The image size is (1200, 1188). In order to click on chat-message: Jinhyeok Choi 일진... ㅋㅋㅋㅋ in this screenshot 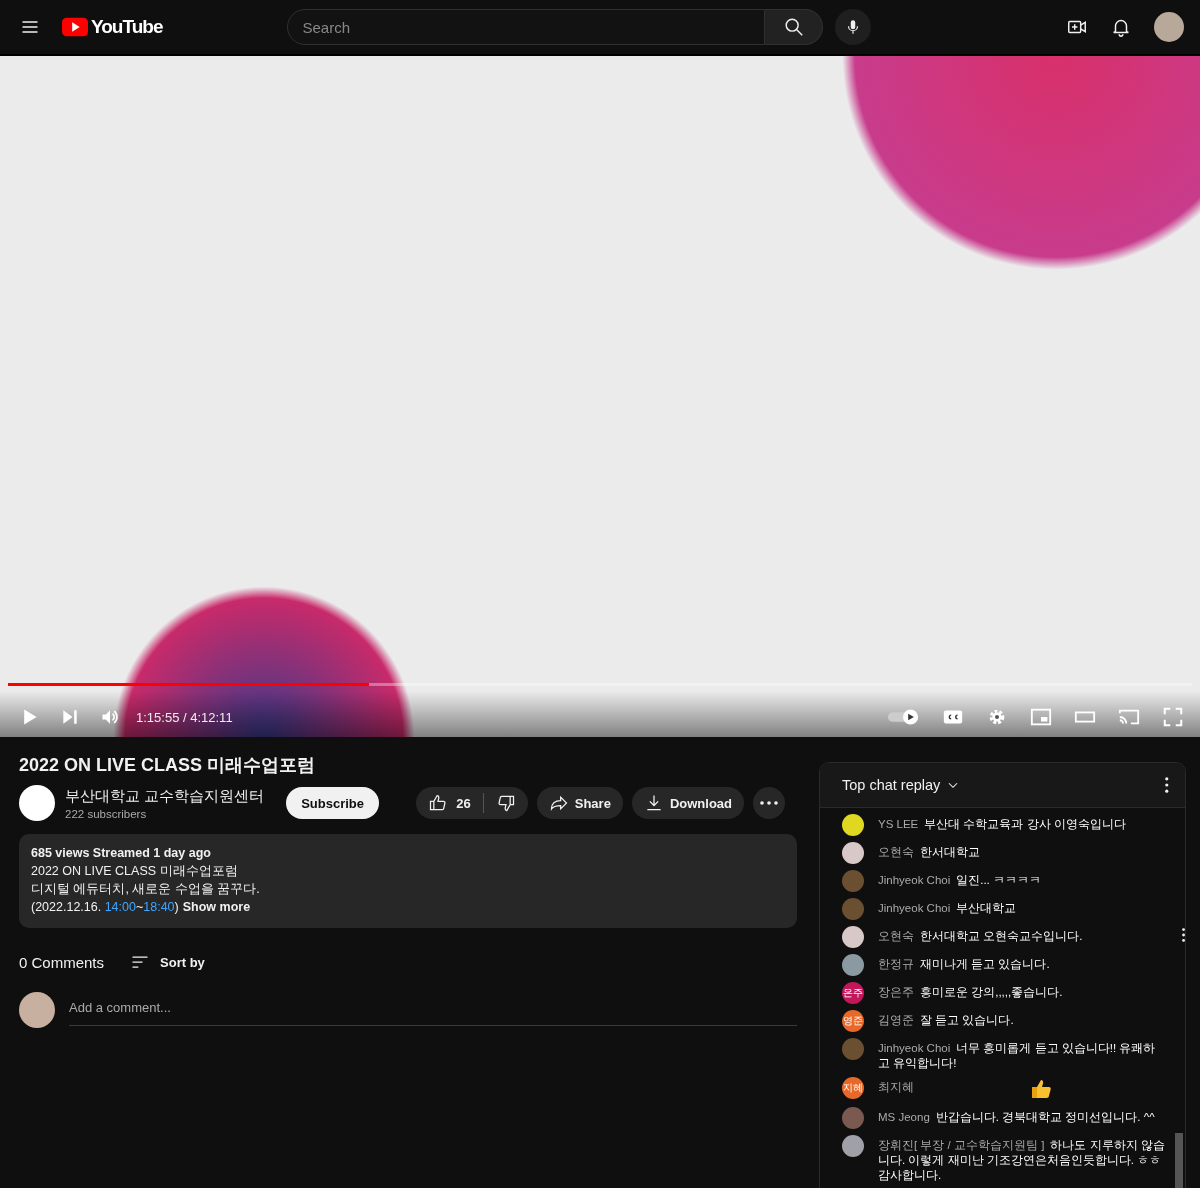, I will do `click(960, 880)`.